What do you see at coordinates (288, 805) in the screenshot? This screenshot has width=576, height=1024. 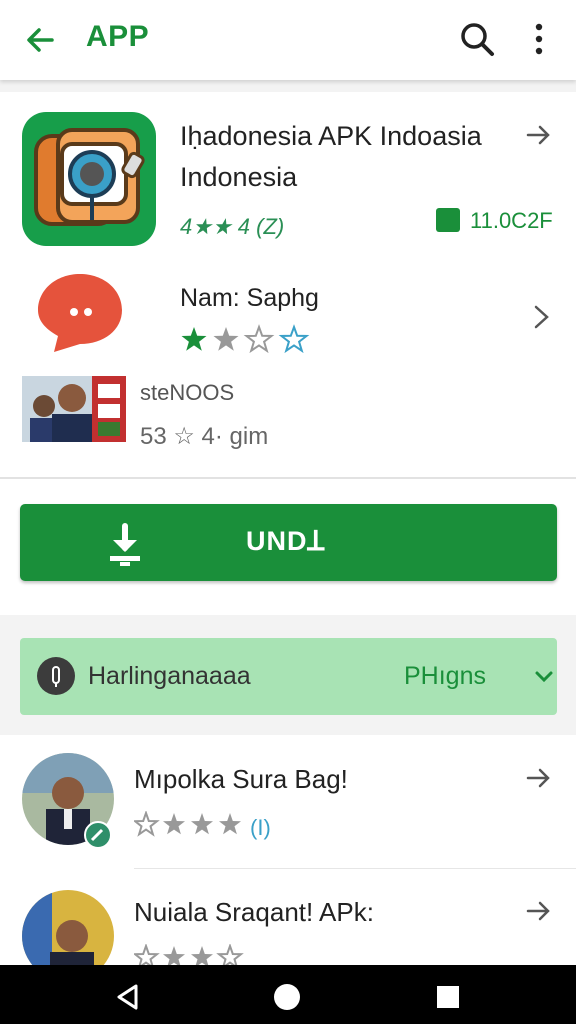 I see `list-item: Mıpolka Sura Bag! (I)` at bounding box center [288, 805].